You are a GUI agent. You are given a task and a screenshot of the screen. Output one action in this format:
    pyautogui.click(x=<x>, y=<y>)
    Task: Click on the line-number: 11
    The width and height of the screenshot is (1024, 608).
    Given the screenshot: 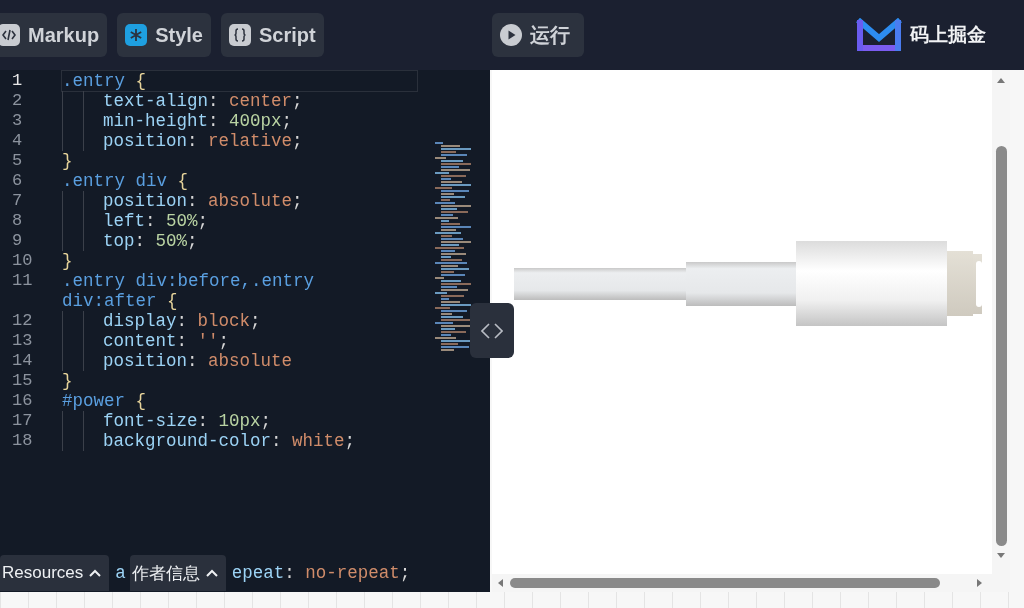 What is the action you would take?
    pyautogui.click(x=22, y=280)
    